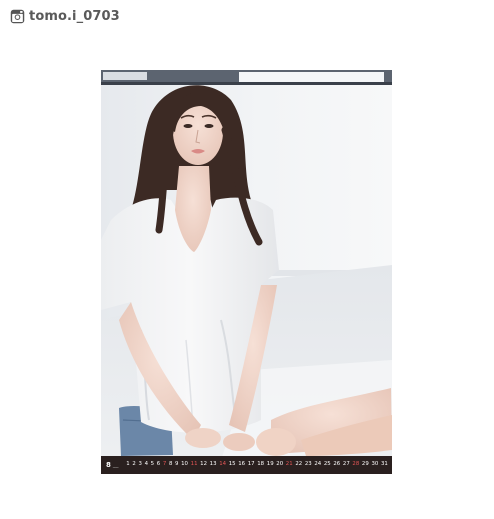 The height and width of the screenshot is (519, 494). Describe the element at coordinates (140, 464) in the screenshot. I see `calendar-day: 3` at that location.